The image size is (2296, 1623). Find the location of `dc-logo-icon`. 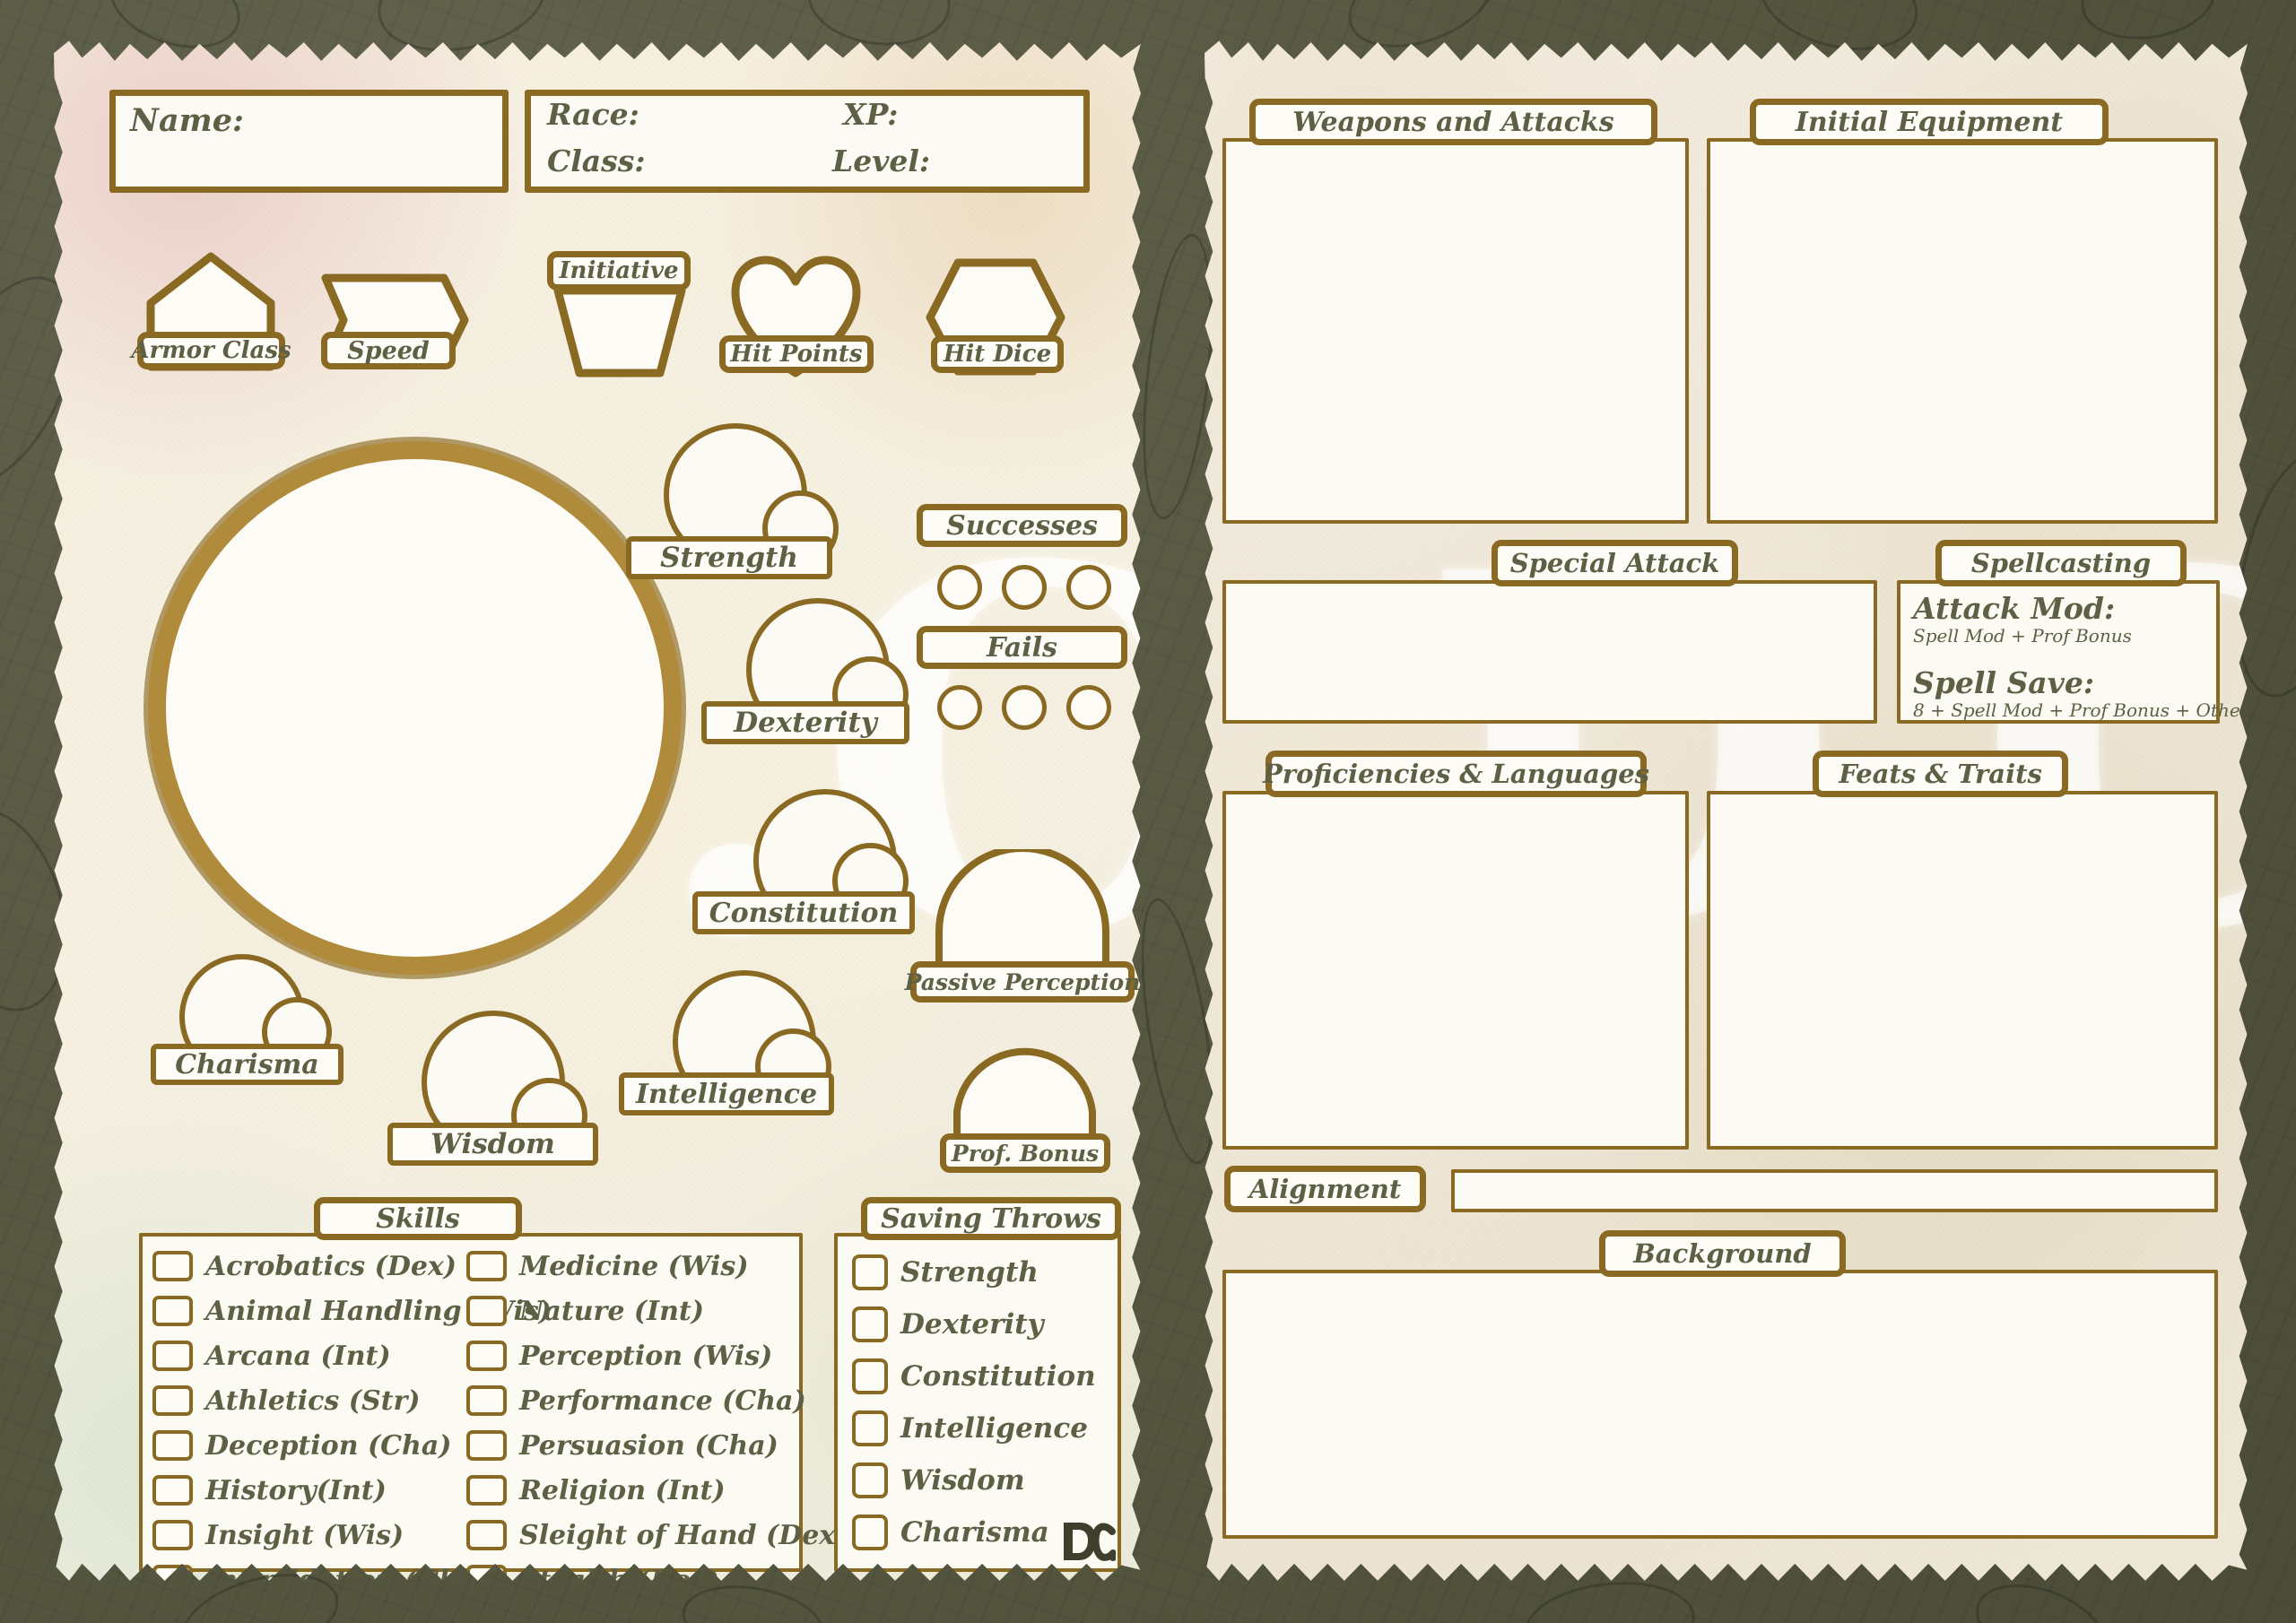

dc-logo-icon is located at coordinates (1090, 1542).